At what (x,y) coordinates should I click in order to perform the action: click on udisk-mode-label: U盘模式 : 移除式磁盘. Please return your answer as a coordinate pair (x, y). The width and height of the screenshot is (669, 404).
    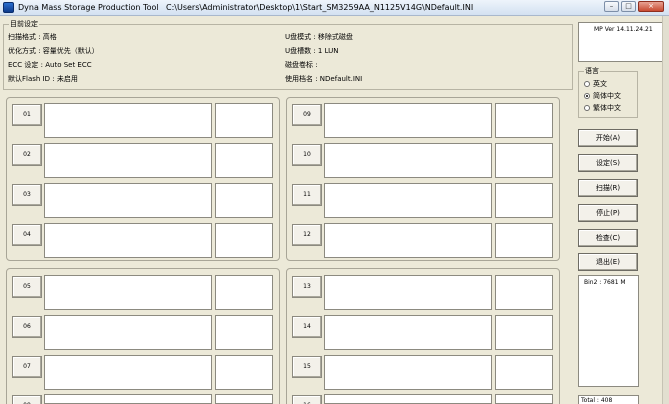
    Looking at the image, I should click on (319, 37).